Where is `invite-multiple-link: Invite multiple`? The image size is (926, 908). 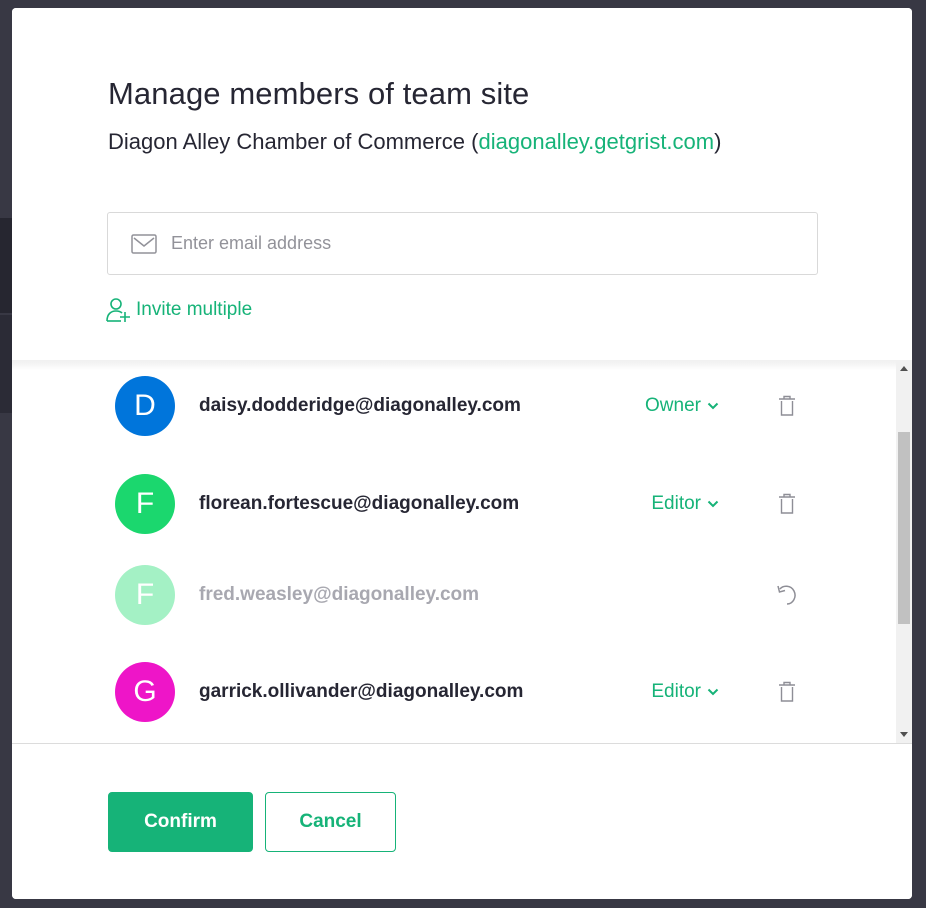 invite-multiple-link: Invite multiple is located at coordinates (179, 310).